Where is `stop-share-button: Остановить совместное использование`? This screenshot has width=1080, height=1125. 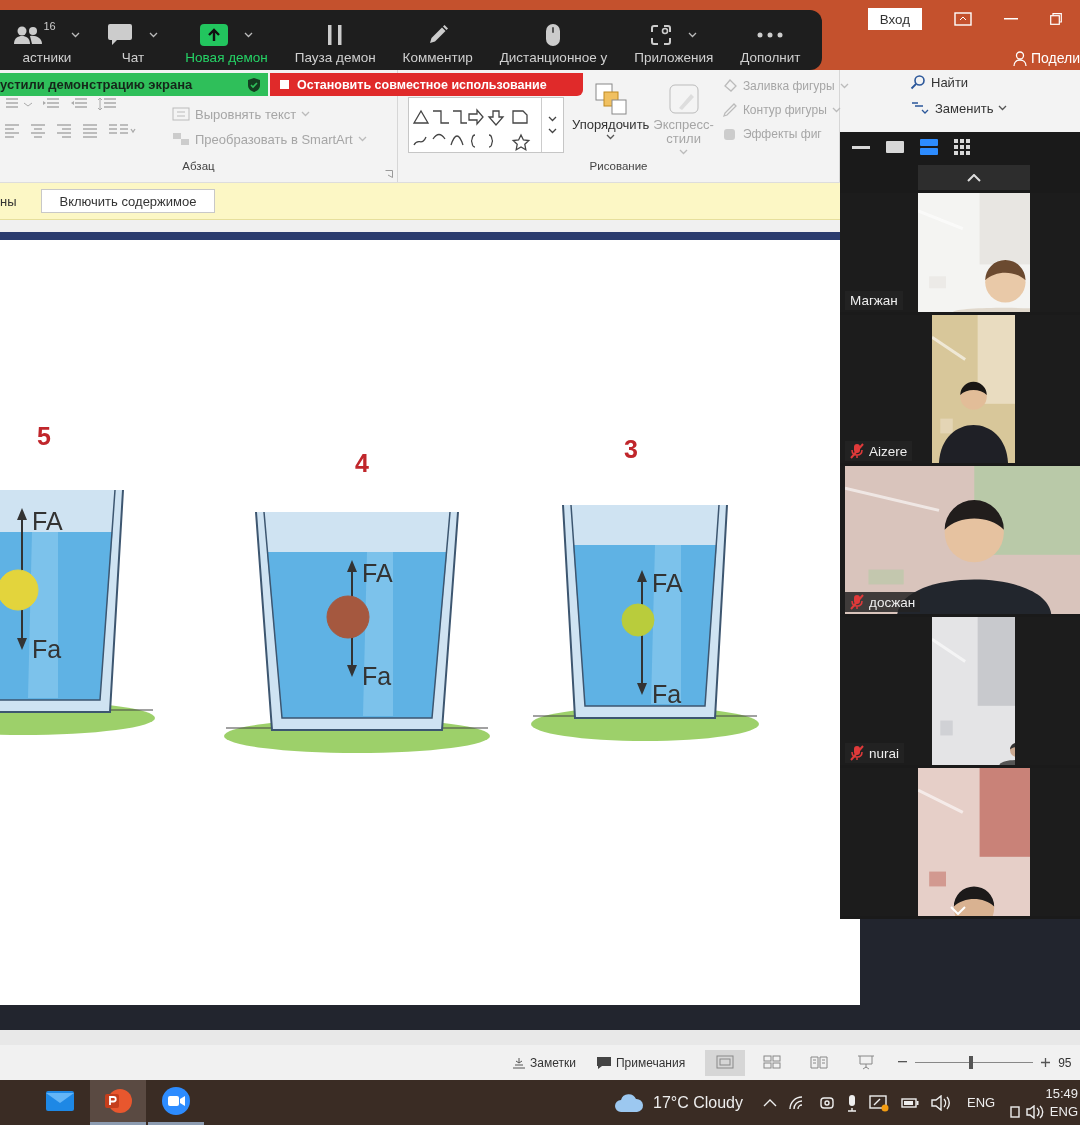 stop-share-button: Остановить совместное использование is located at coordinates (426, 84).